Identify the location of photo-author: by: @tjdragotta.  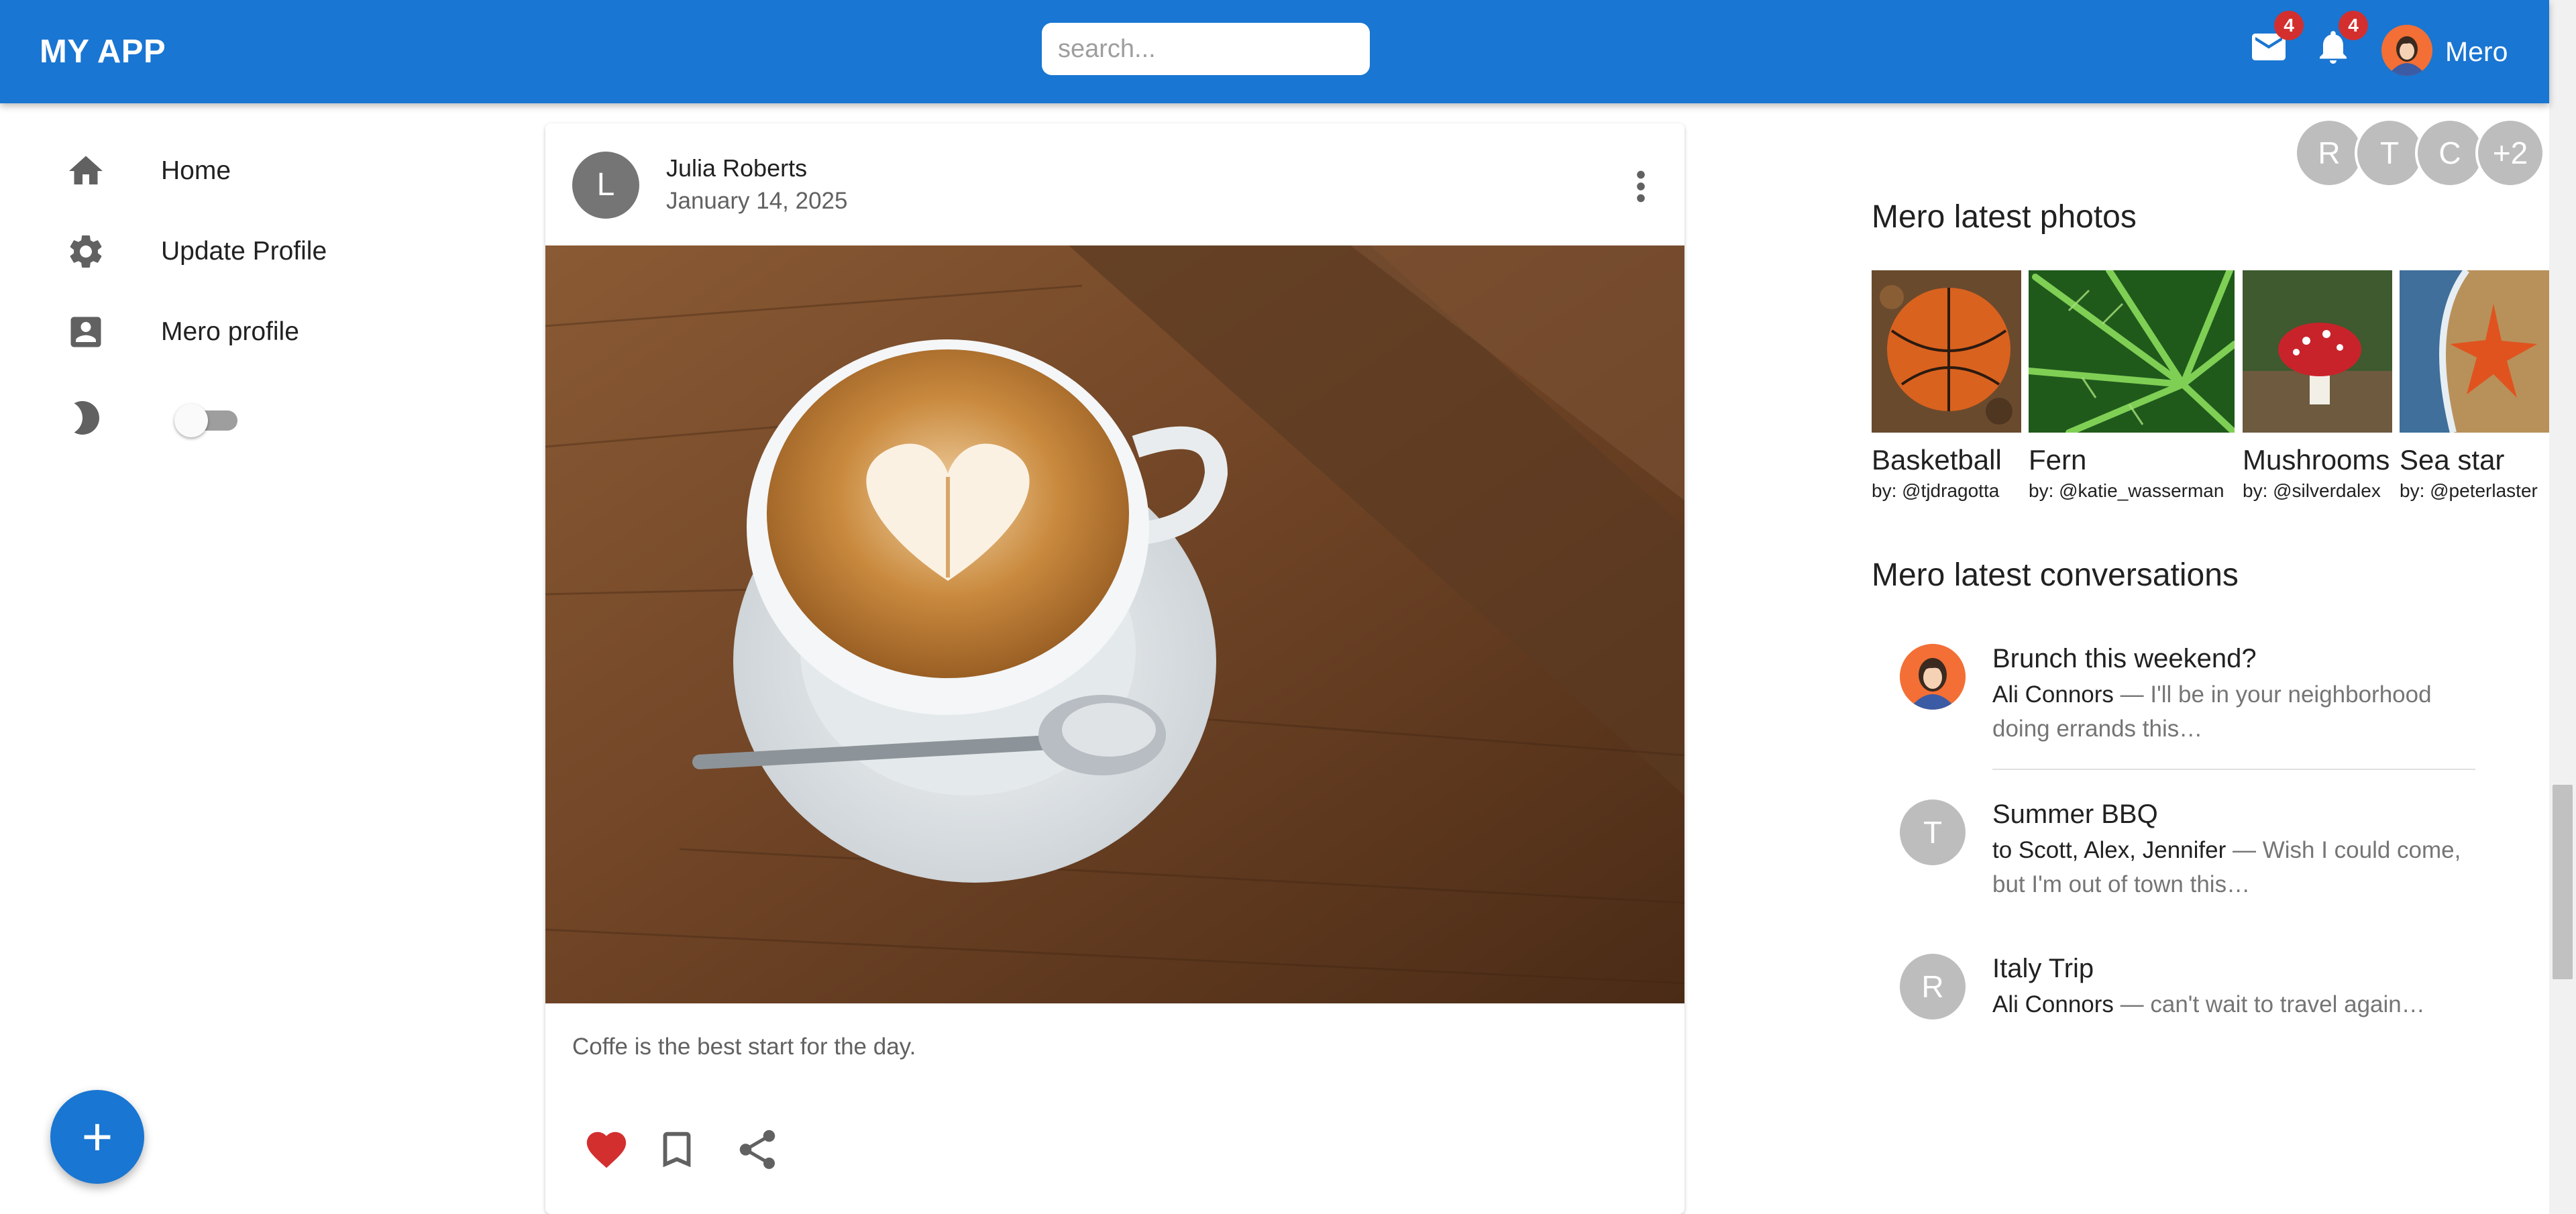
(1936, 490).